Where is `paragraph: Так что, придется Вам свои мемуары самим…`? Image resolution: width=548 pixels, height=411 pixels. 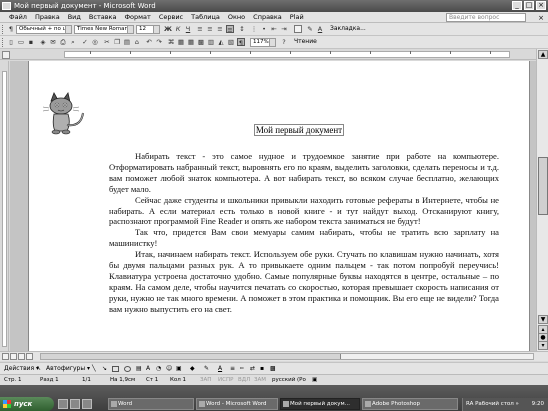
paragraph: Так что, придется Вам свои мемуары самим… is located at coordinates (304, 238).